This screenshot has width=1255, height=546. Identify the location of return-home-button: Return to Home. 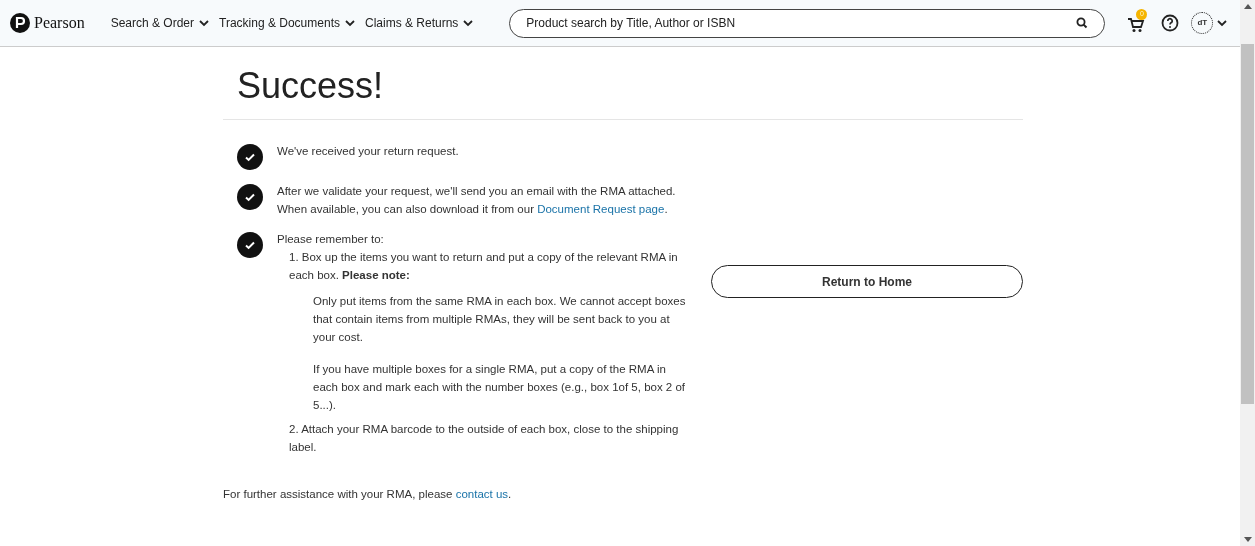
(867, 281).